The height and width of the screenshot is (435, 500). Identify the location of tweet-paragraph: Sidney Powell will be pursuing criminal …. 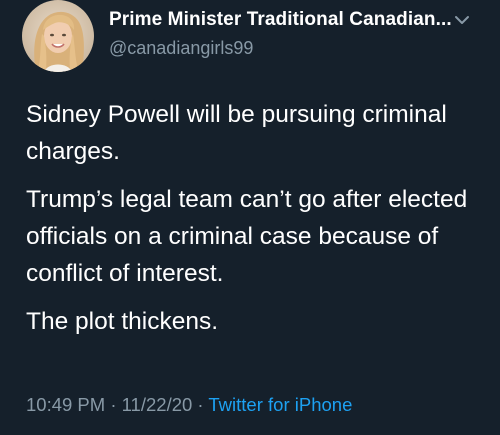
(236, 133).